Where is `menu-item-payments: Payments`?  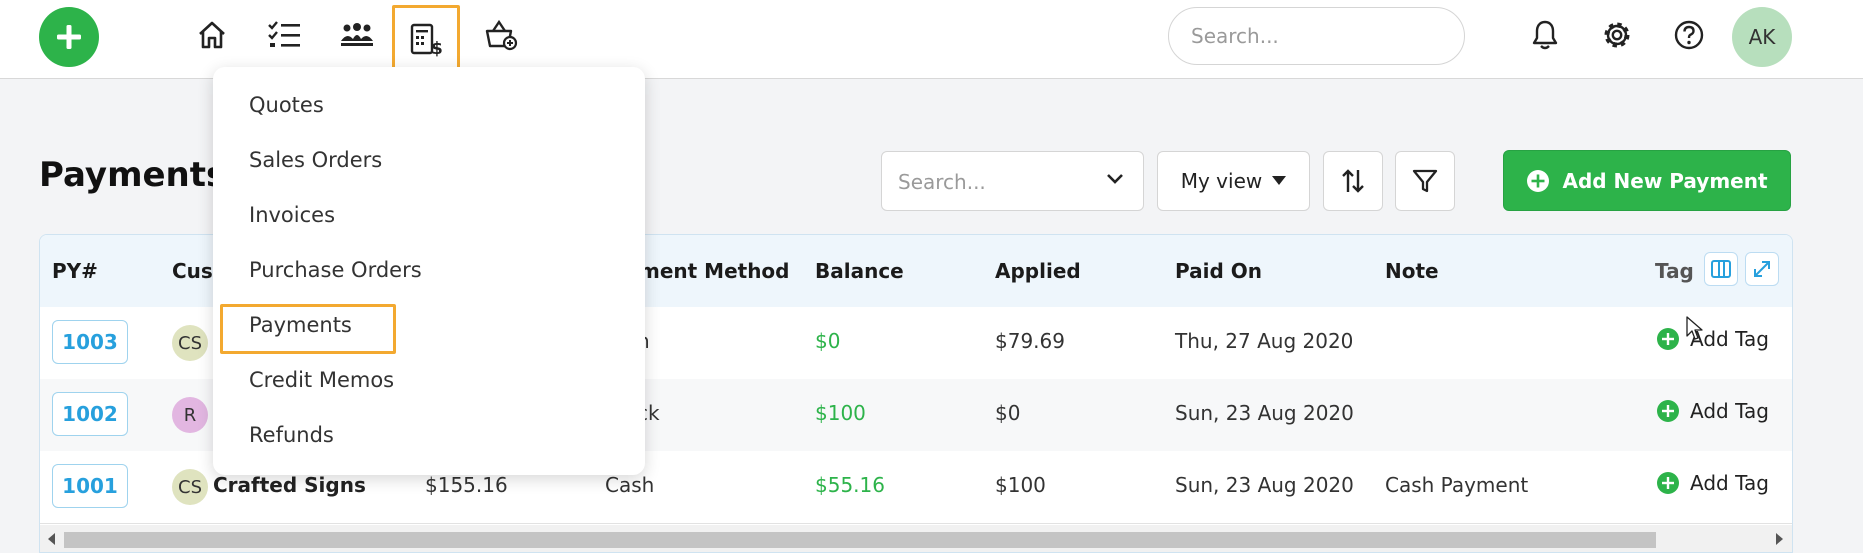 menu-item-payments: Payments is located at coordinates (300, 325).